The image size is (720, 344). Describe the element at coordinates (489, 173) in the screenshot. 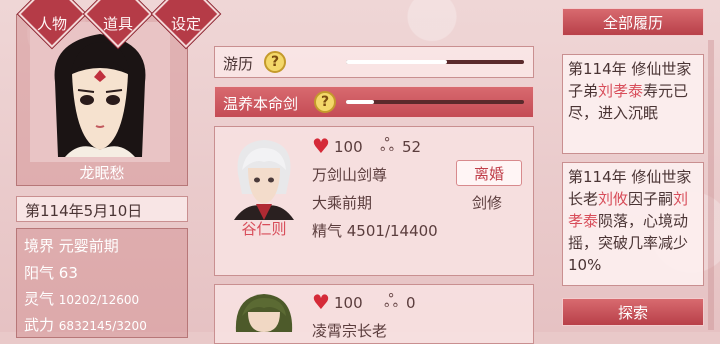

I see `divorce-button: 离婚` at that location.